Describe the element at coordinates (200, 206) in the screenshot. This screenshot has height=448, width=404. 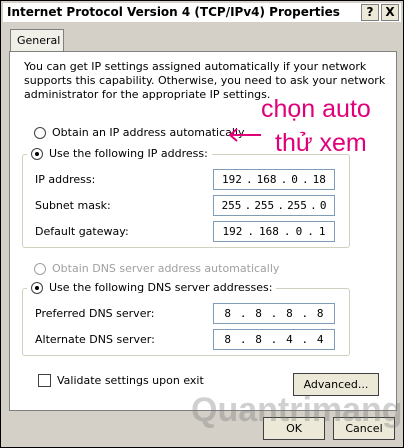
I see `subnet-mask-row: Subnet mask: 255. 255. 255. 0` at that location.